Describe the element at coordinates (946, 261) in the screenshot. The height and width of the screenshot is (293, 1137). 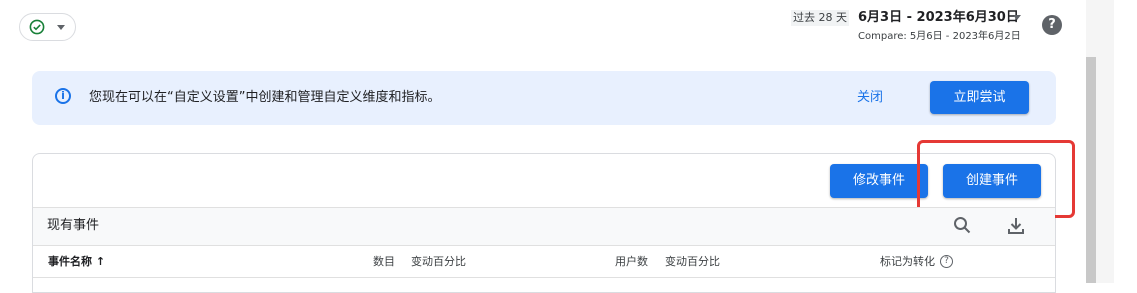
I see `conversion-help-icon: ?` at that location.